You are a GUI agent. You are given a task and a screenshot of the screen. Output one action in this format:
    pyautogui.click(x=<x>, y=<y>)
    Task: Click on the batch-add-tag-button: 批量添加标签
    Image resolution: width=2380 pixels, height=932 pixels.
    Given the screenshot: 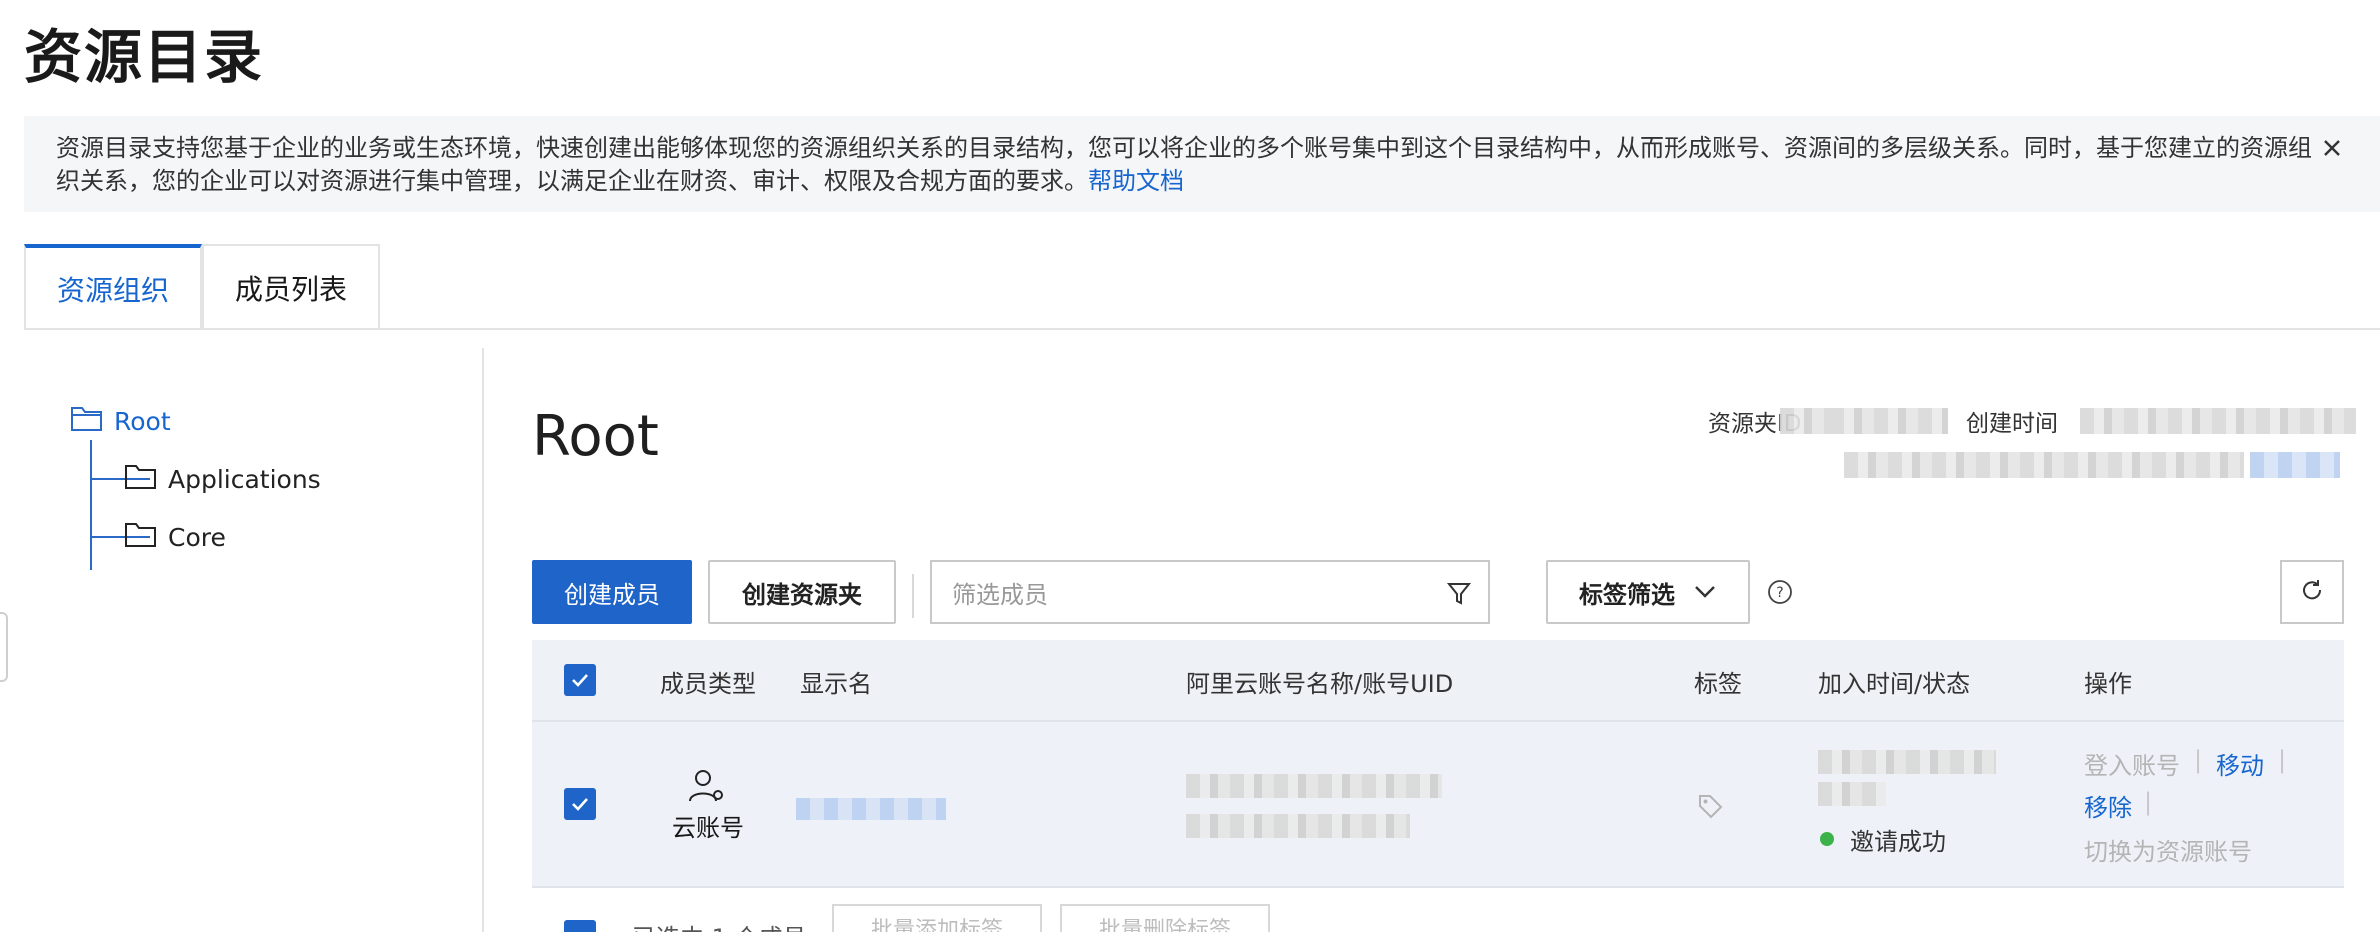 What is the action you would take?
    pyautogui.click(x=937, y=918)
    